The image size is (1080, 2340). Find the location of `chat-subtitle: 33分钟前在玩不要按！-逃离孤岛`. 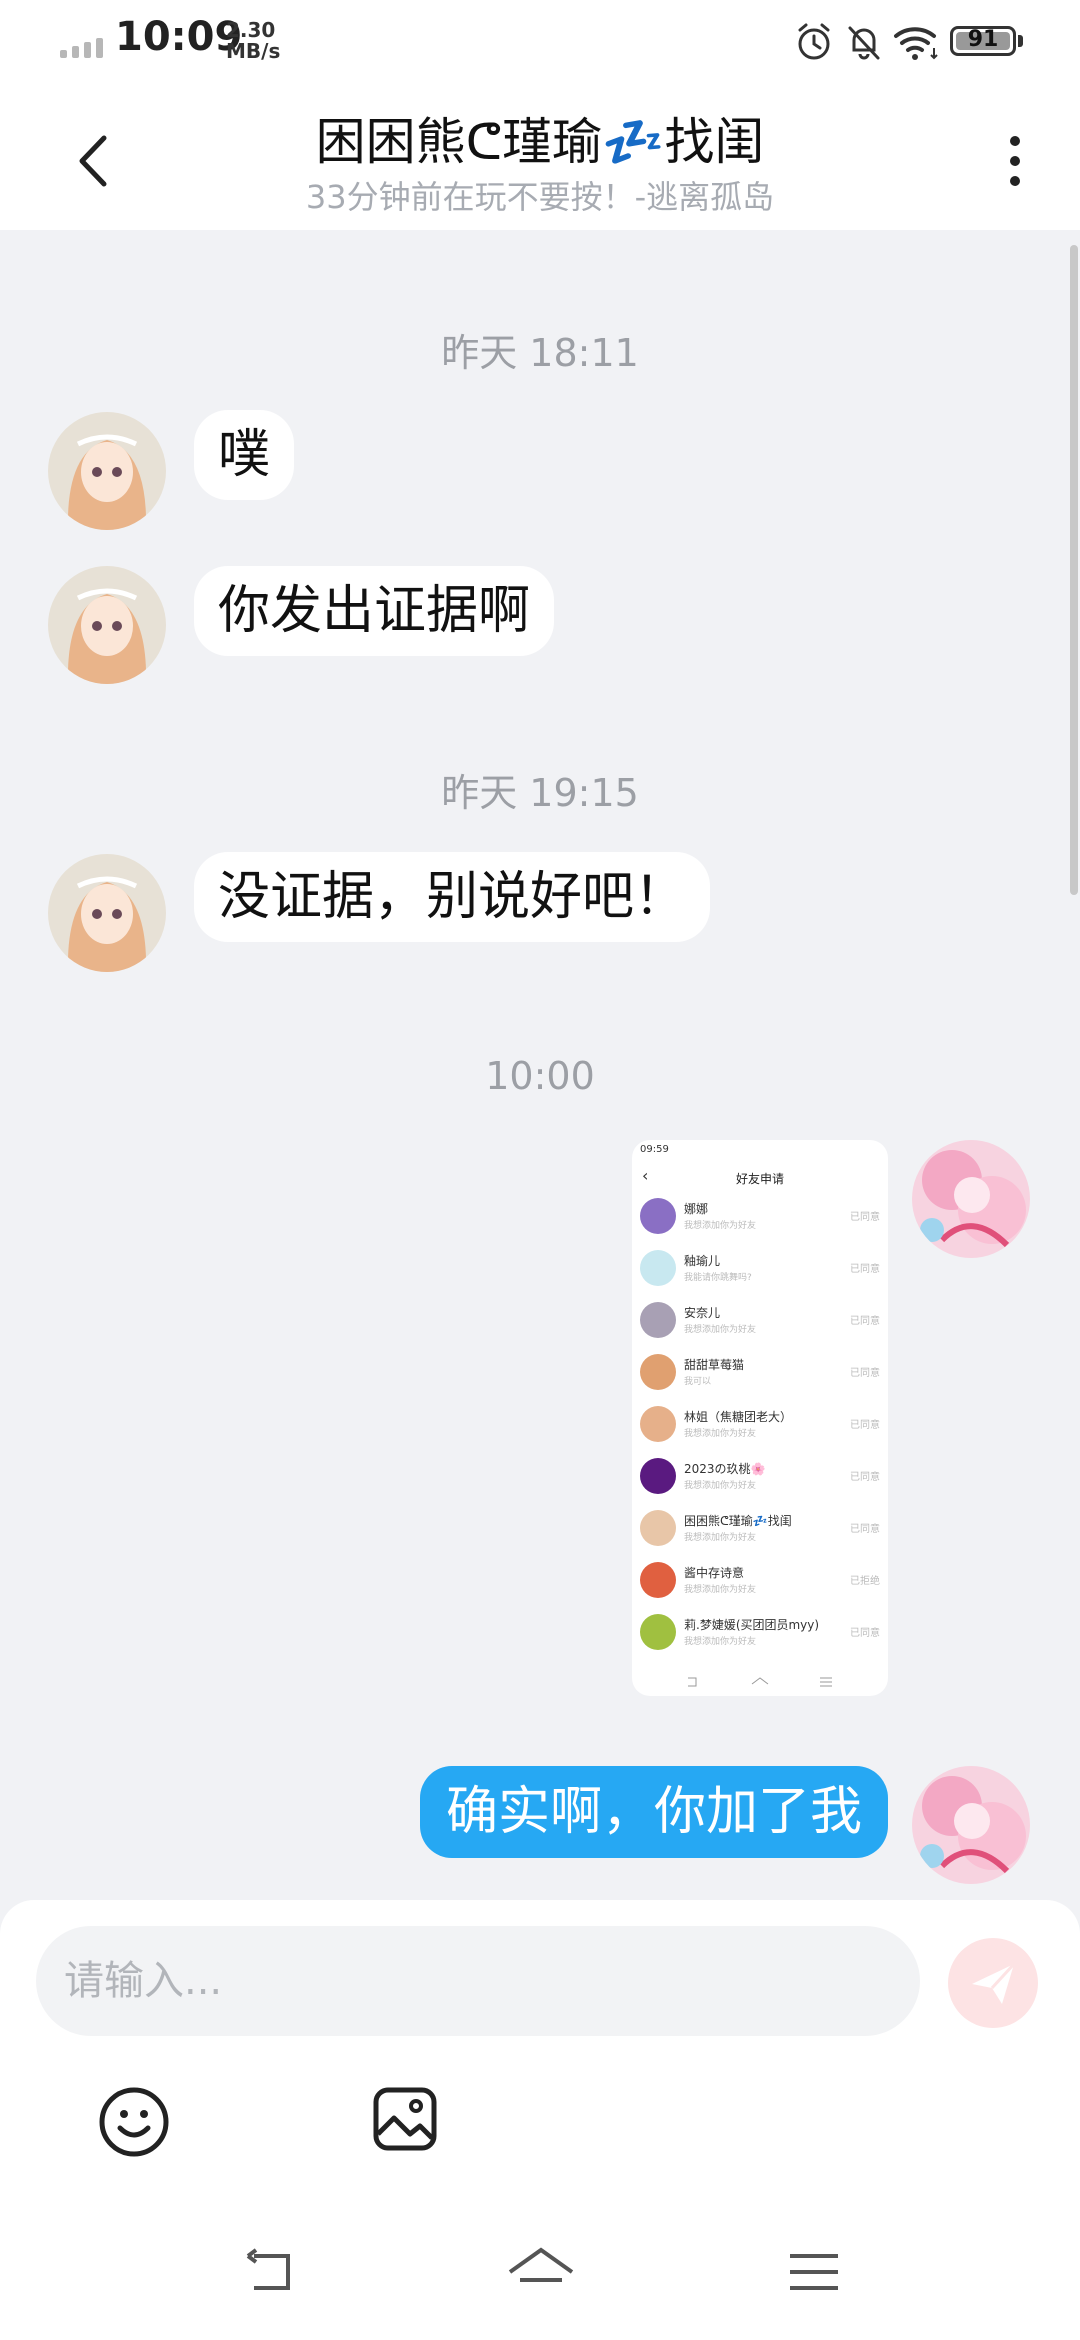

chat-subtitle: 33分钟前在玩不要按！-逃离孤岛 is located at coordinates (540, 197).